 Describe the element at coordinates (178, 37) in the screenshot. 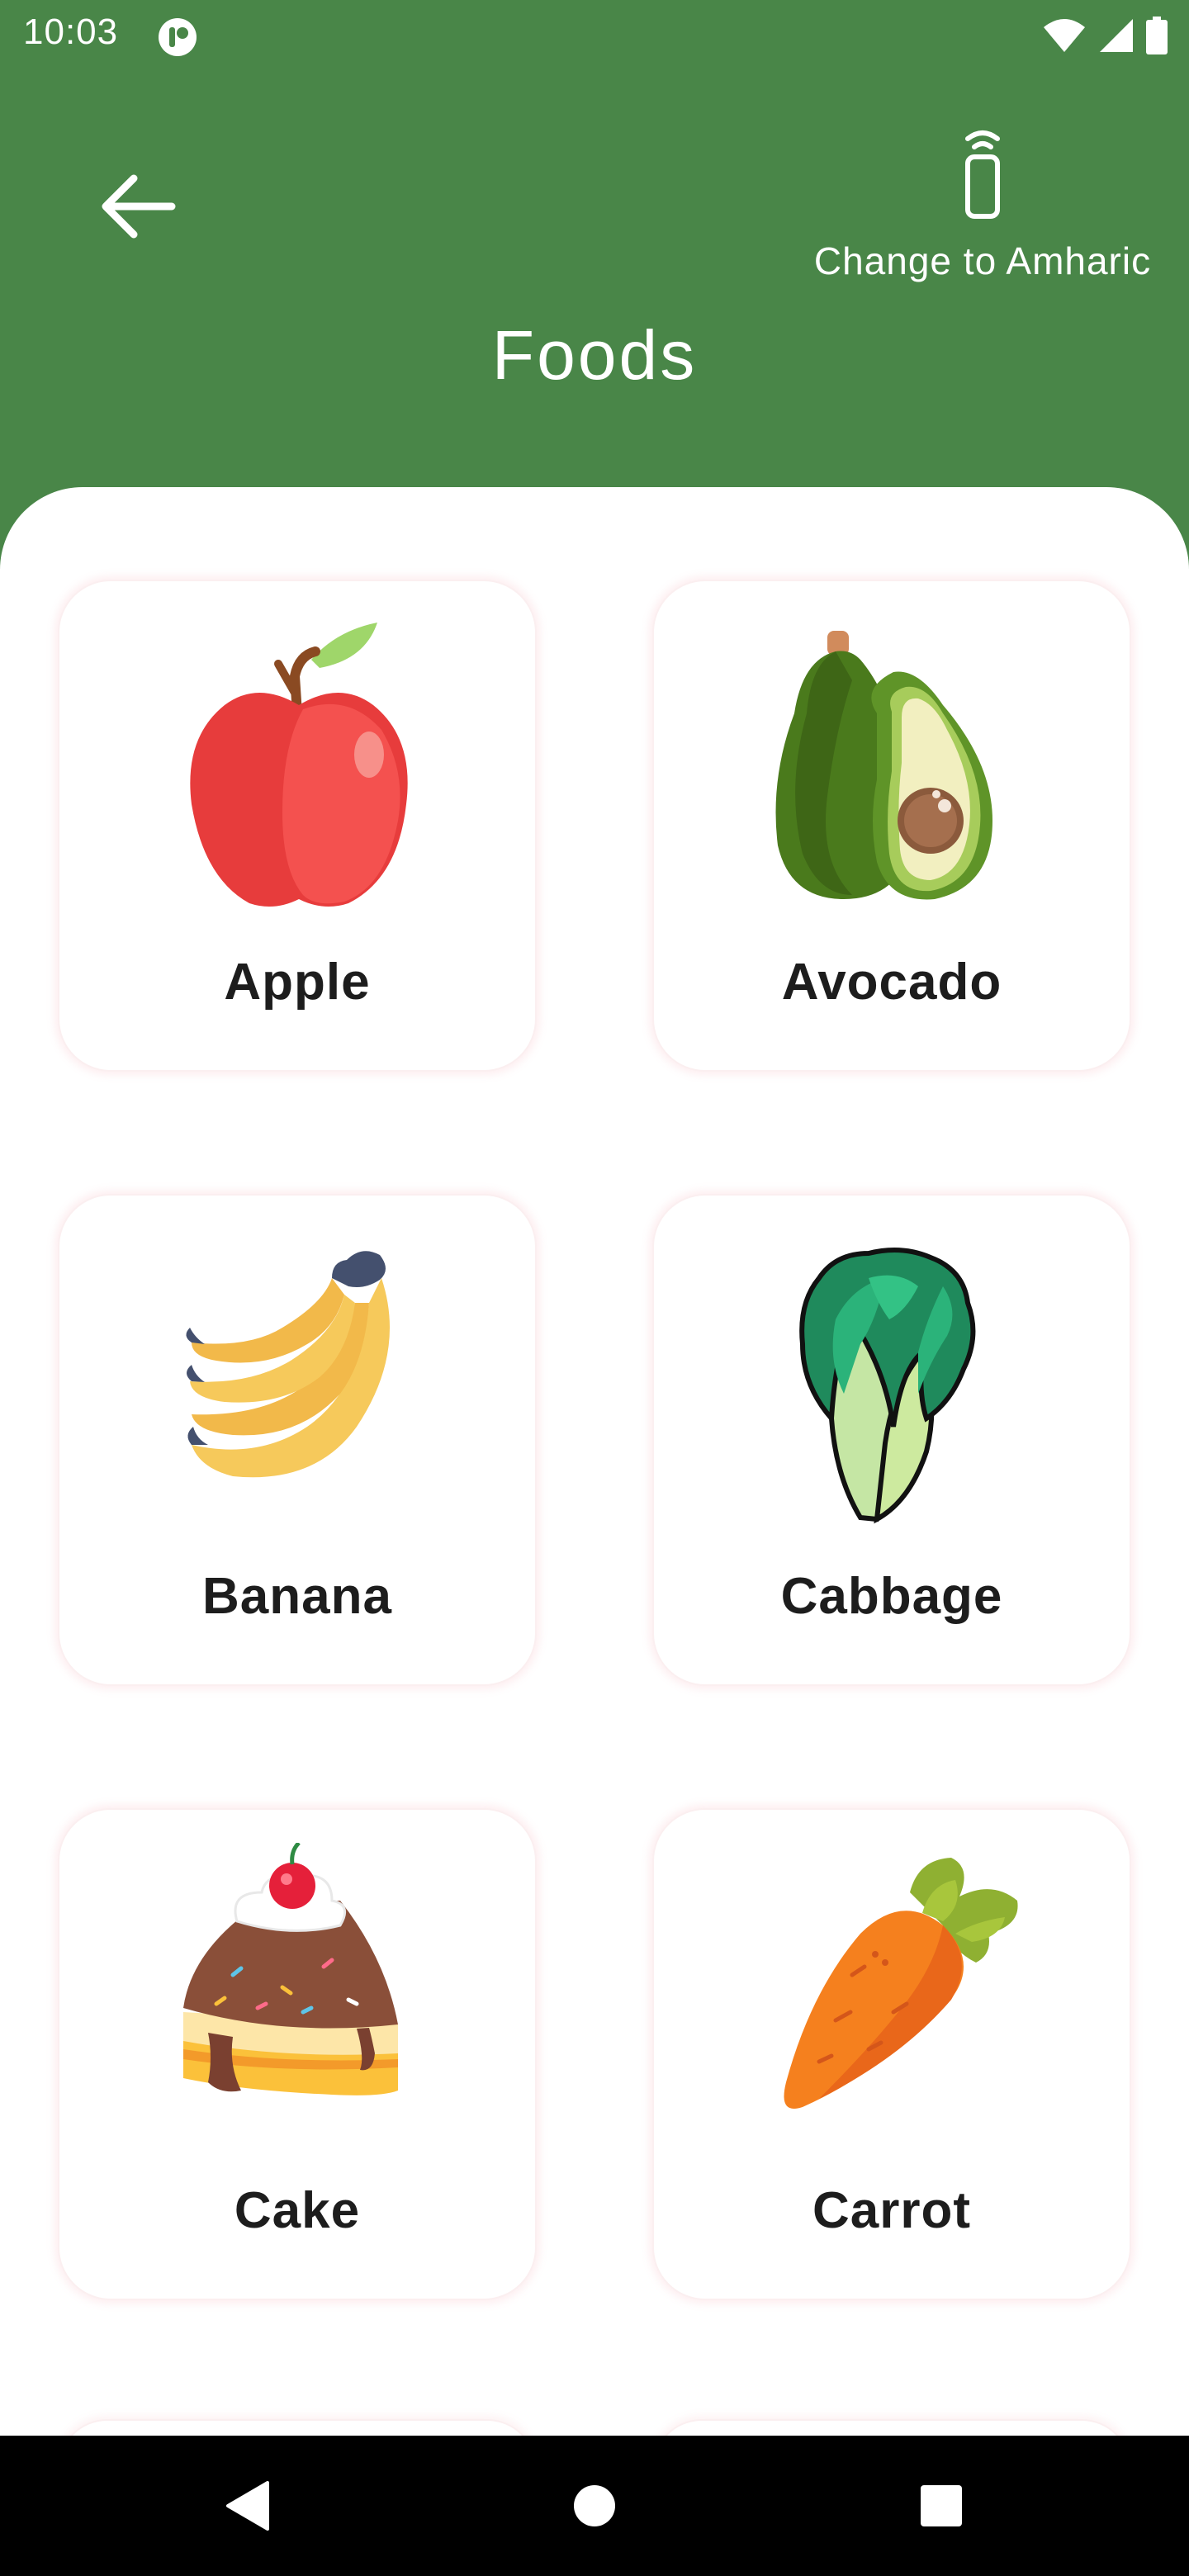

I see `app-notification-icon` at that location.